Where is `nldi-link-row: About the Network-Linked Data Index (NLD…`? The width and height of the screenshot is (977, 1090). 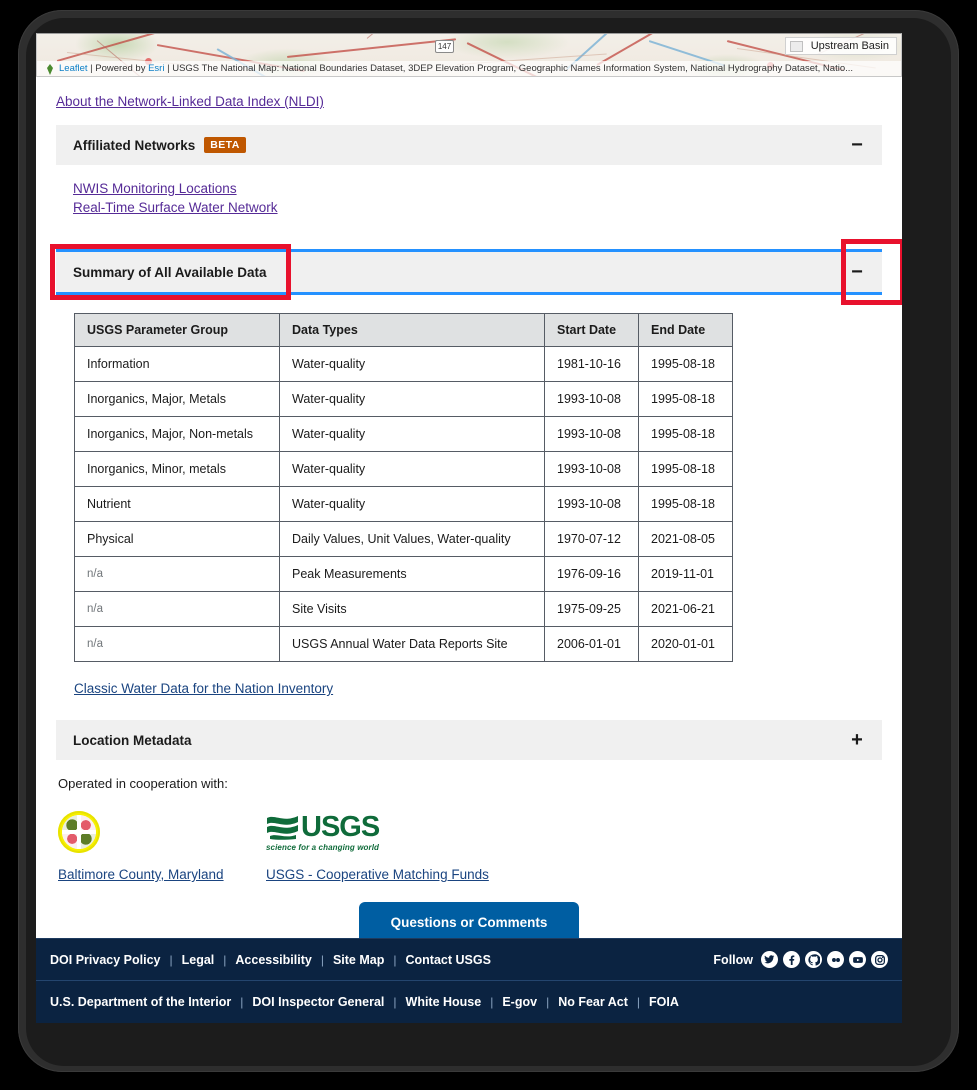 nldi-link-row: About the Network-Linked Data Index (NLD… is located at coordinates (469, 101).